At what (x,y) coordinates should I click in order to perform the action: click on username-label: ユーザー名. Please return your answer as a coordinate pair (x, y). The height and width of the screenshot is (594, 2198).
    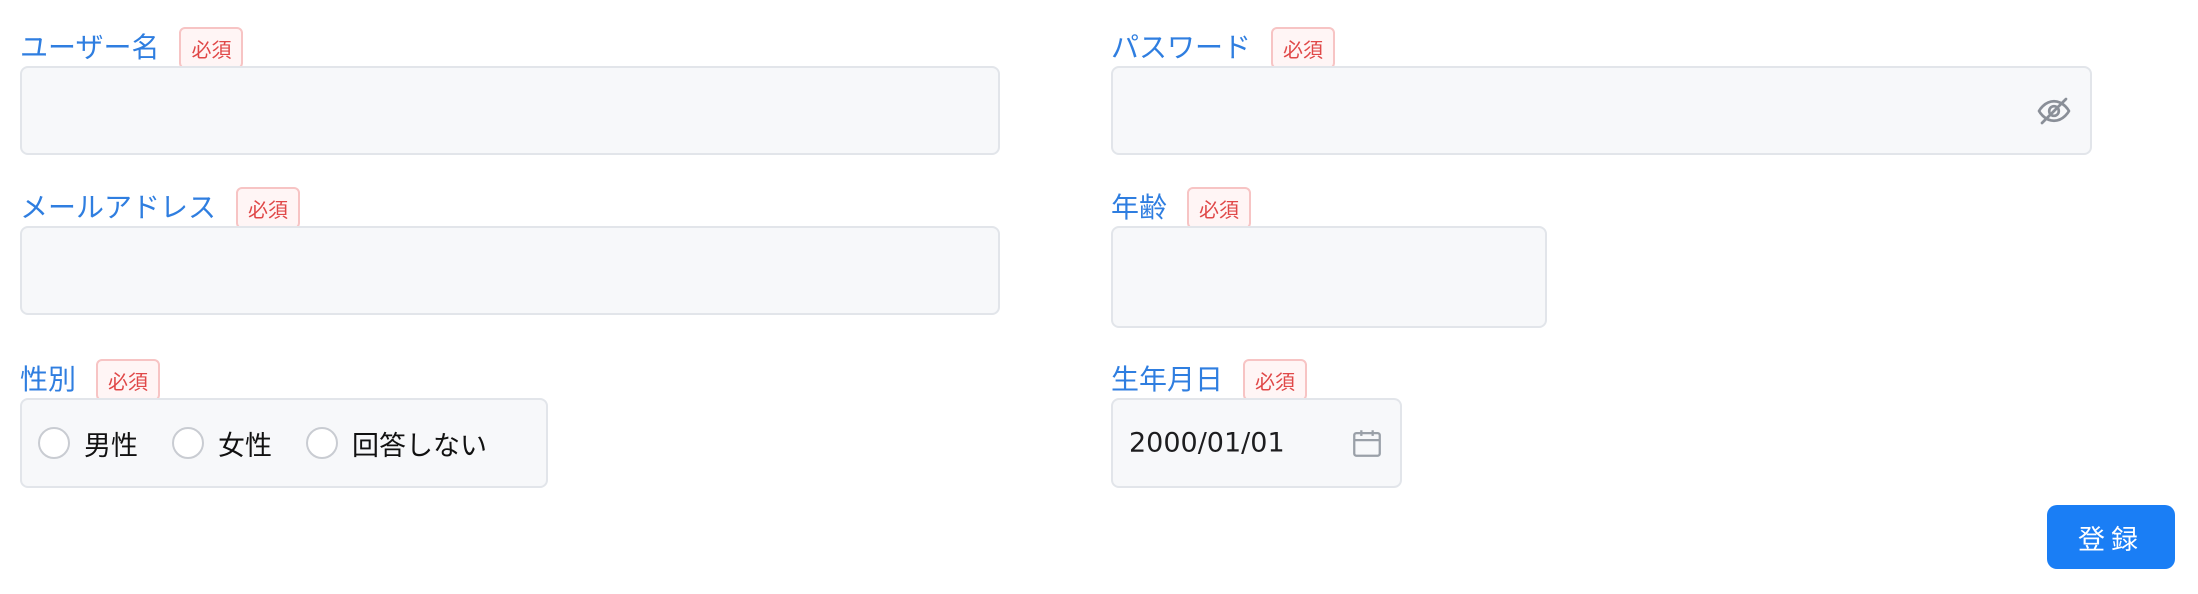
    Looking at the image, I should click on (90, 47).